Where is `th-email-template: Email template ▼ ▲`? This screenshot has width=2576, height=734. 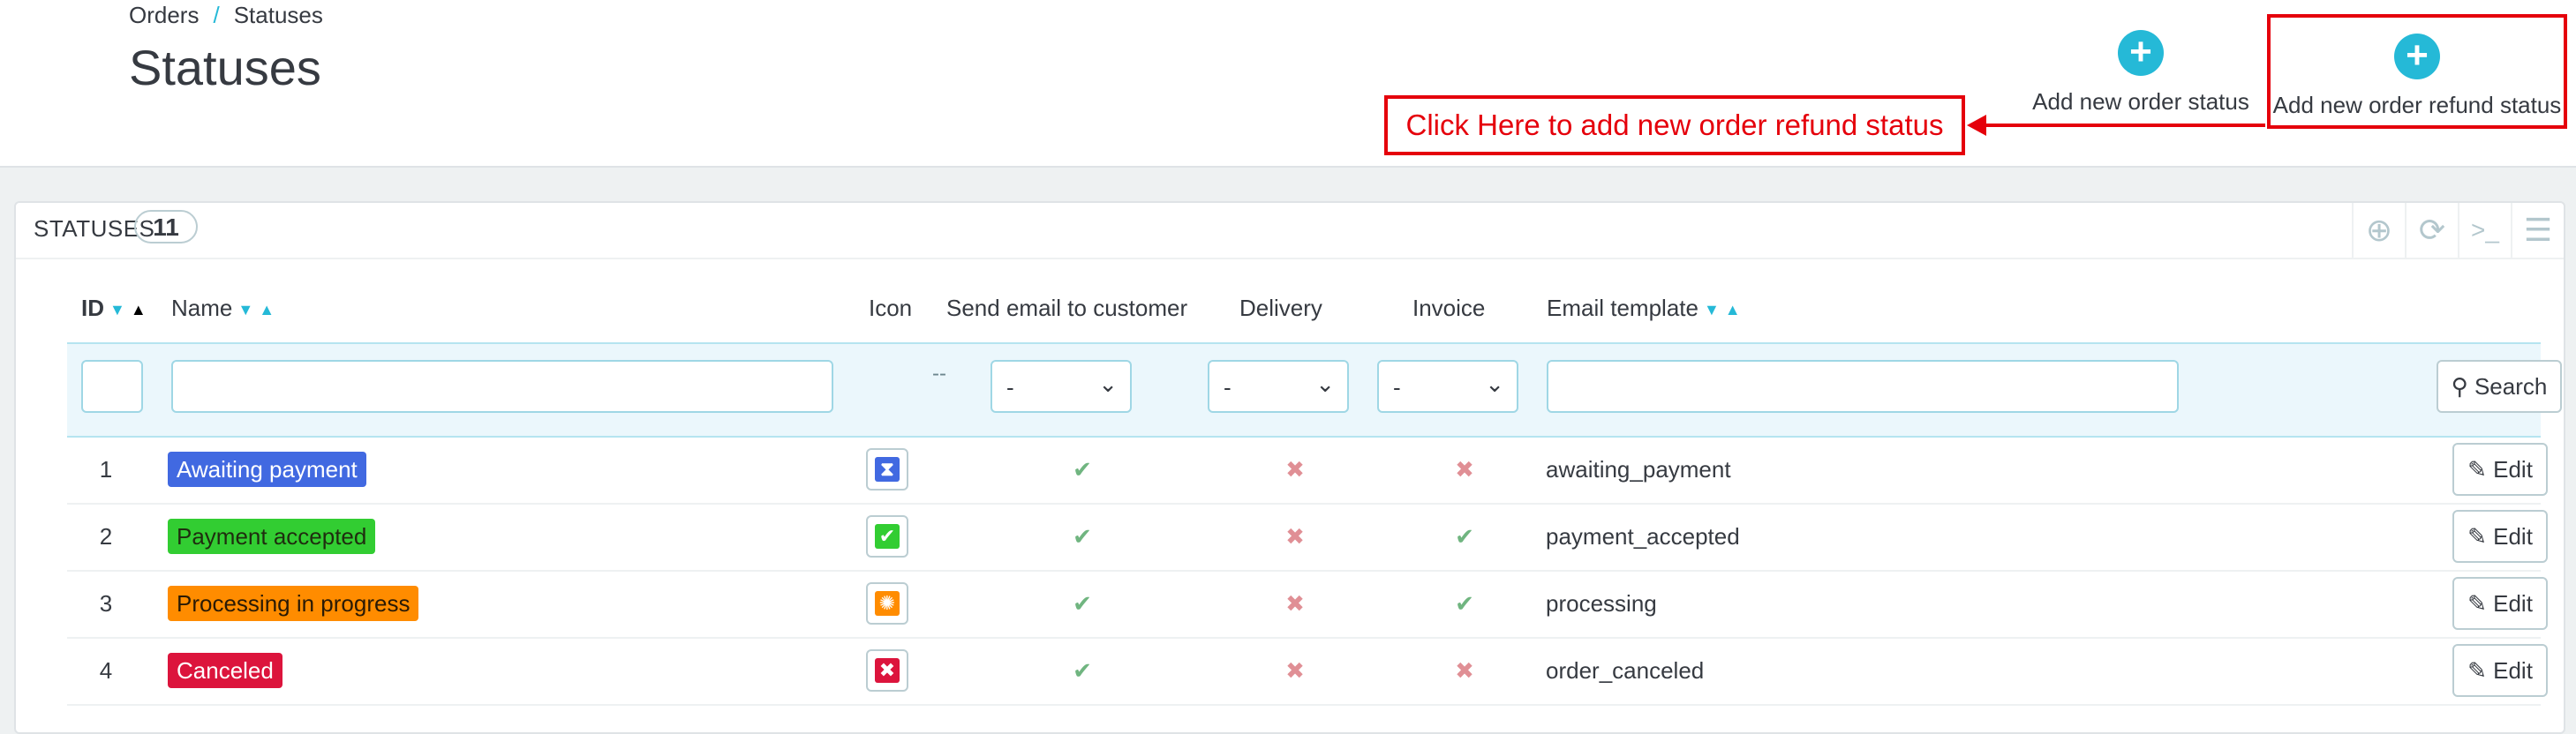
th-email-template: Email template ▼ ▲ is located at coordinates (1644, 308).